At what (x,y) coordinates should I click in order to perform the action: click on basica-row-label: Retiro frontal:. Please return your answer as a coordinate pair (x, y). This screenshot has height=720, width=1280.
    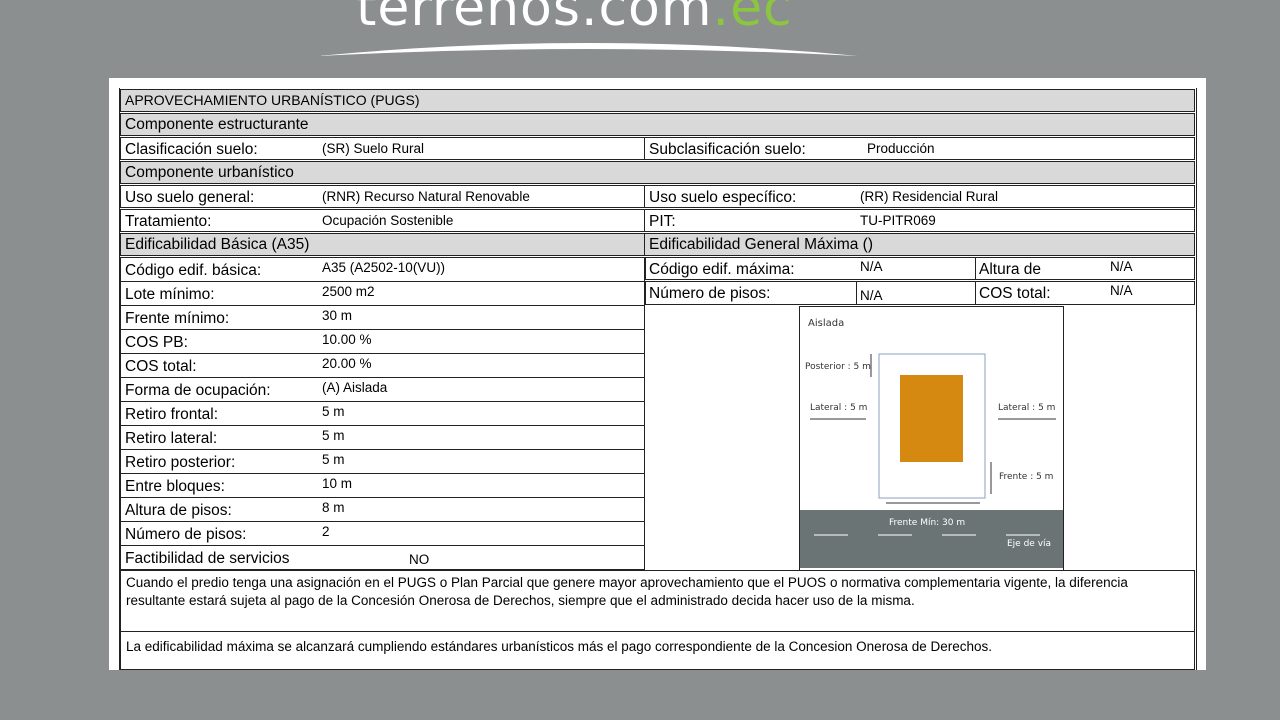
    Looking at the image, I should click on (172, 414).